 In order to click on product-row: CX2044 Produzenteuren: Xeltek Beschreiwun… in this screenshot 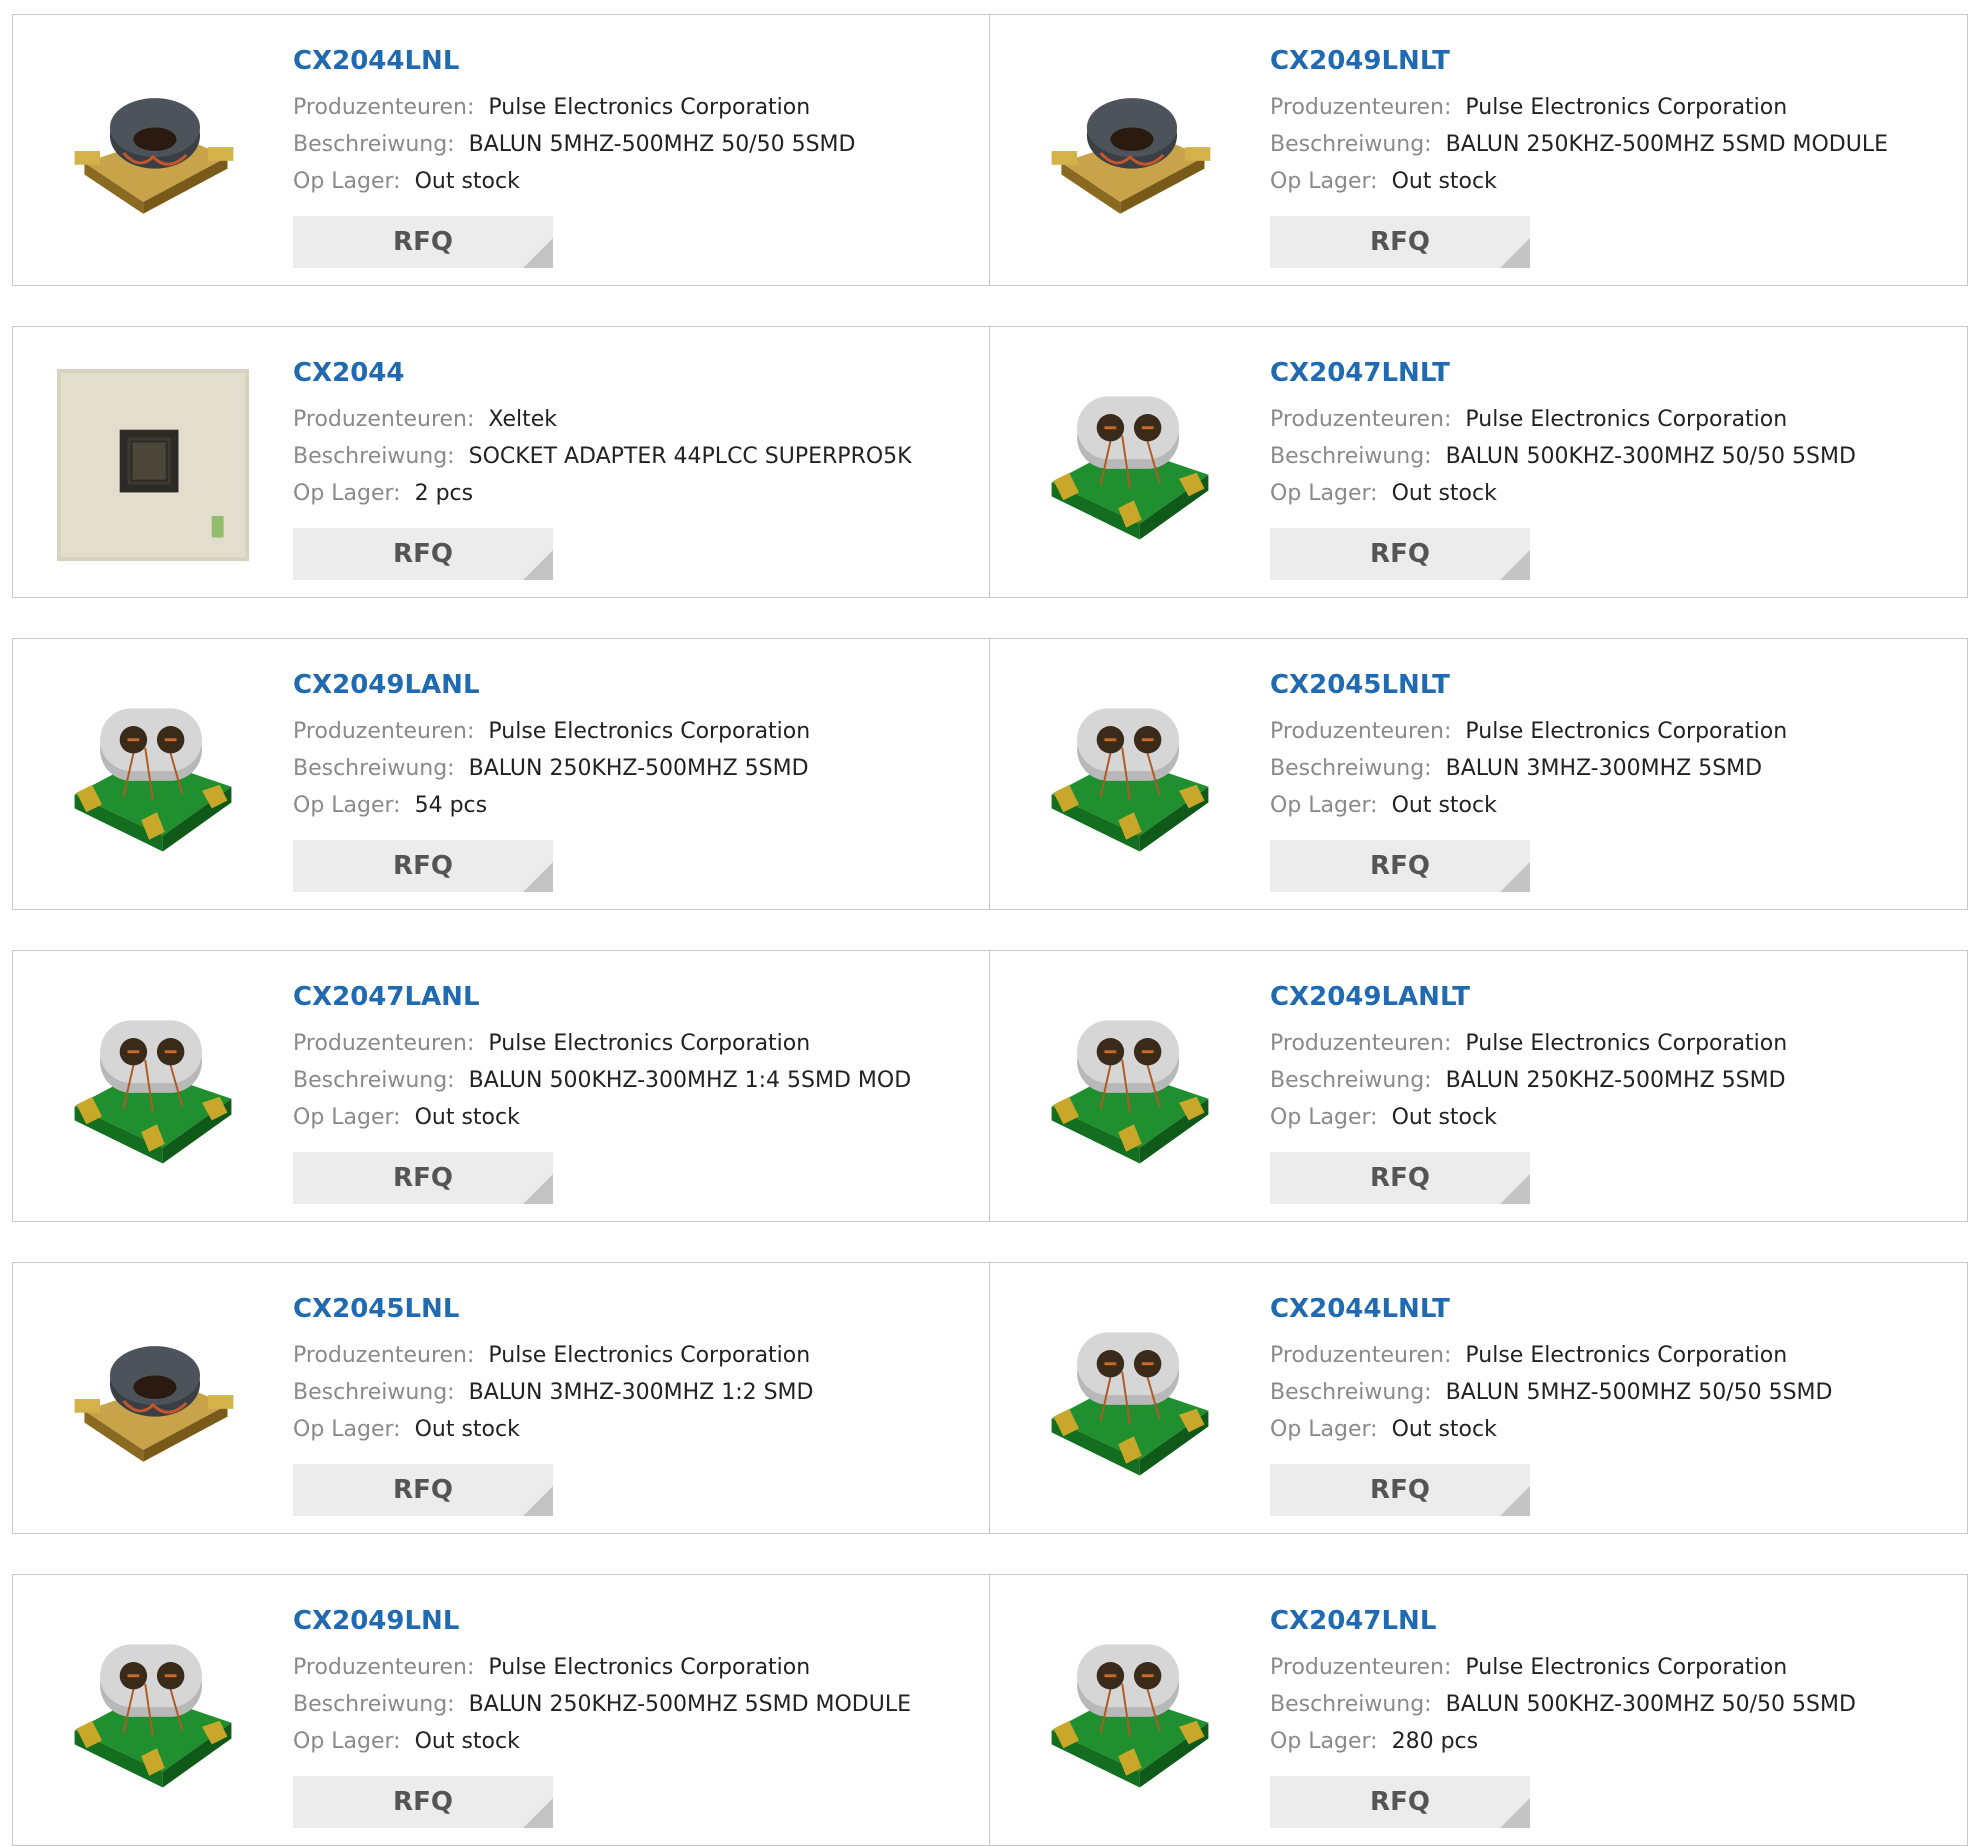, I will do `click(990, 462)`.